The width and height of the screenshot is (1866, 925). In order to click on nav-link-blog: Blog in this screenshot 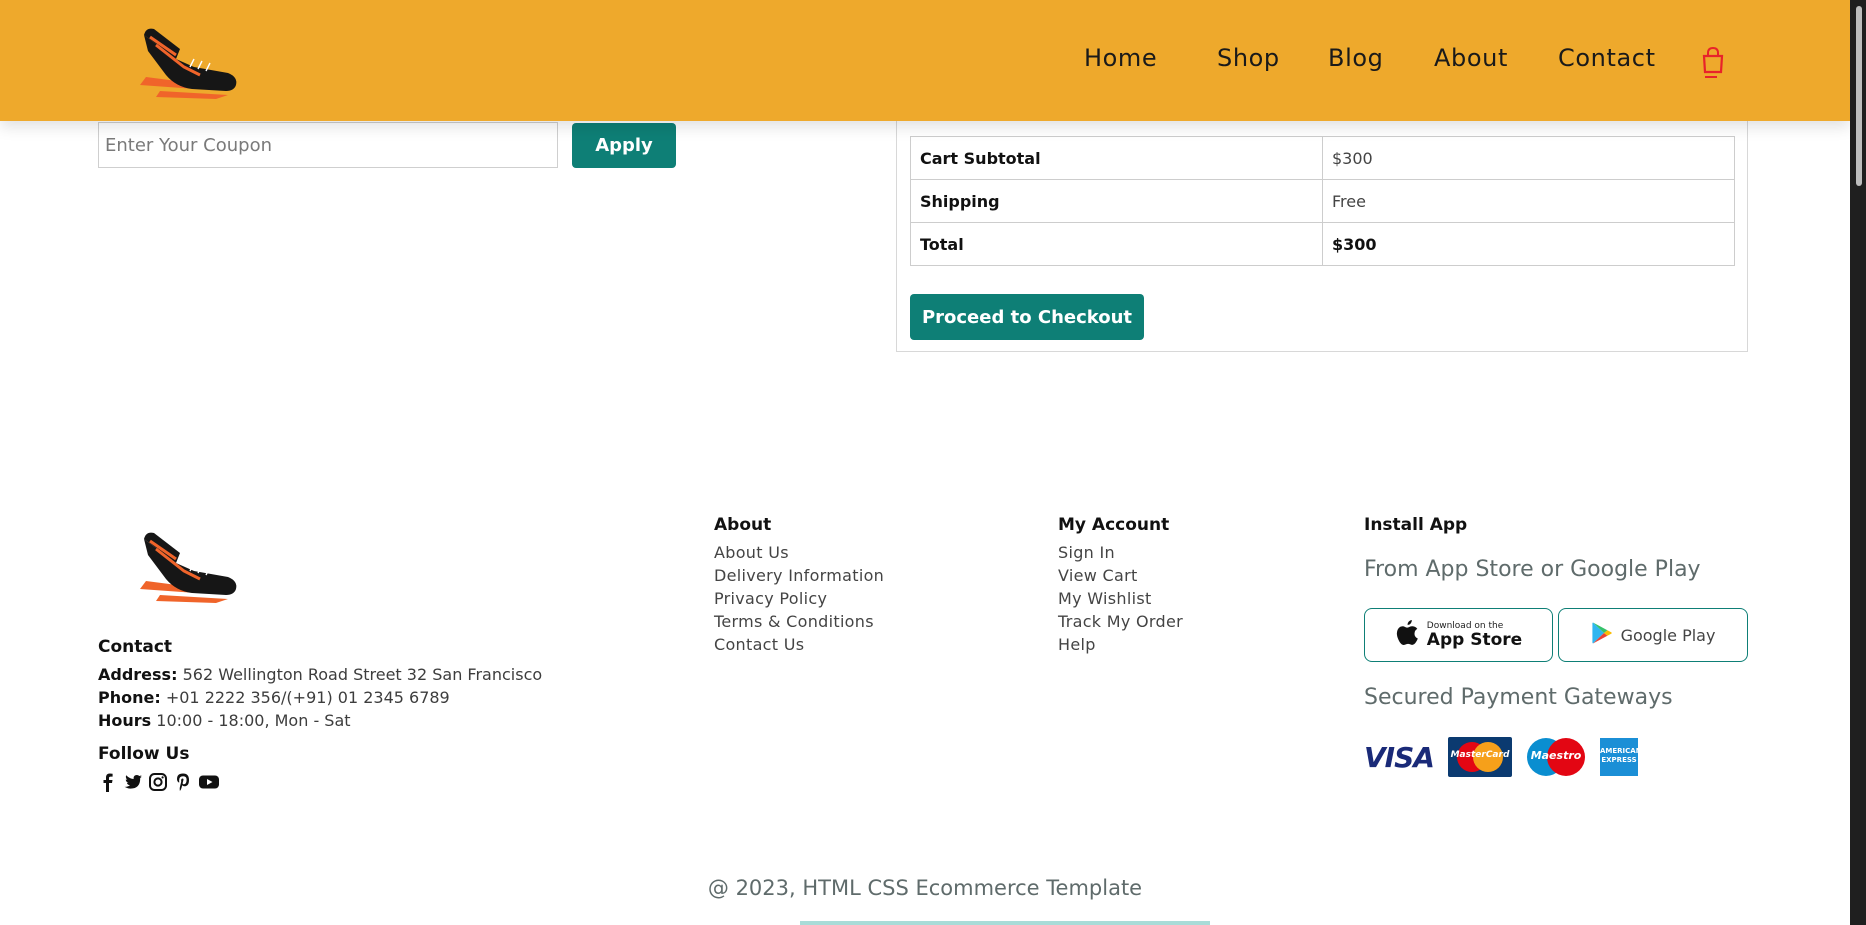, I will do `click(1355, 58)`.